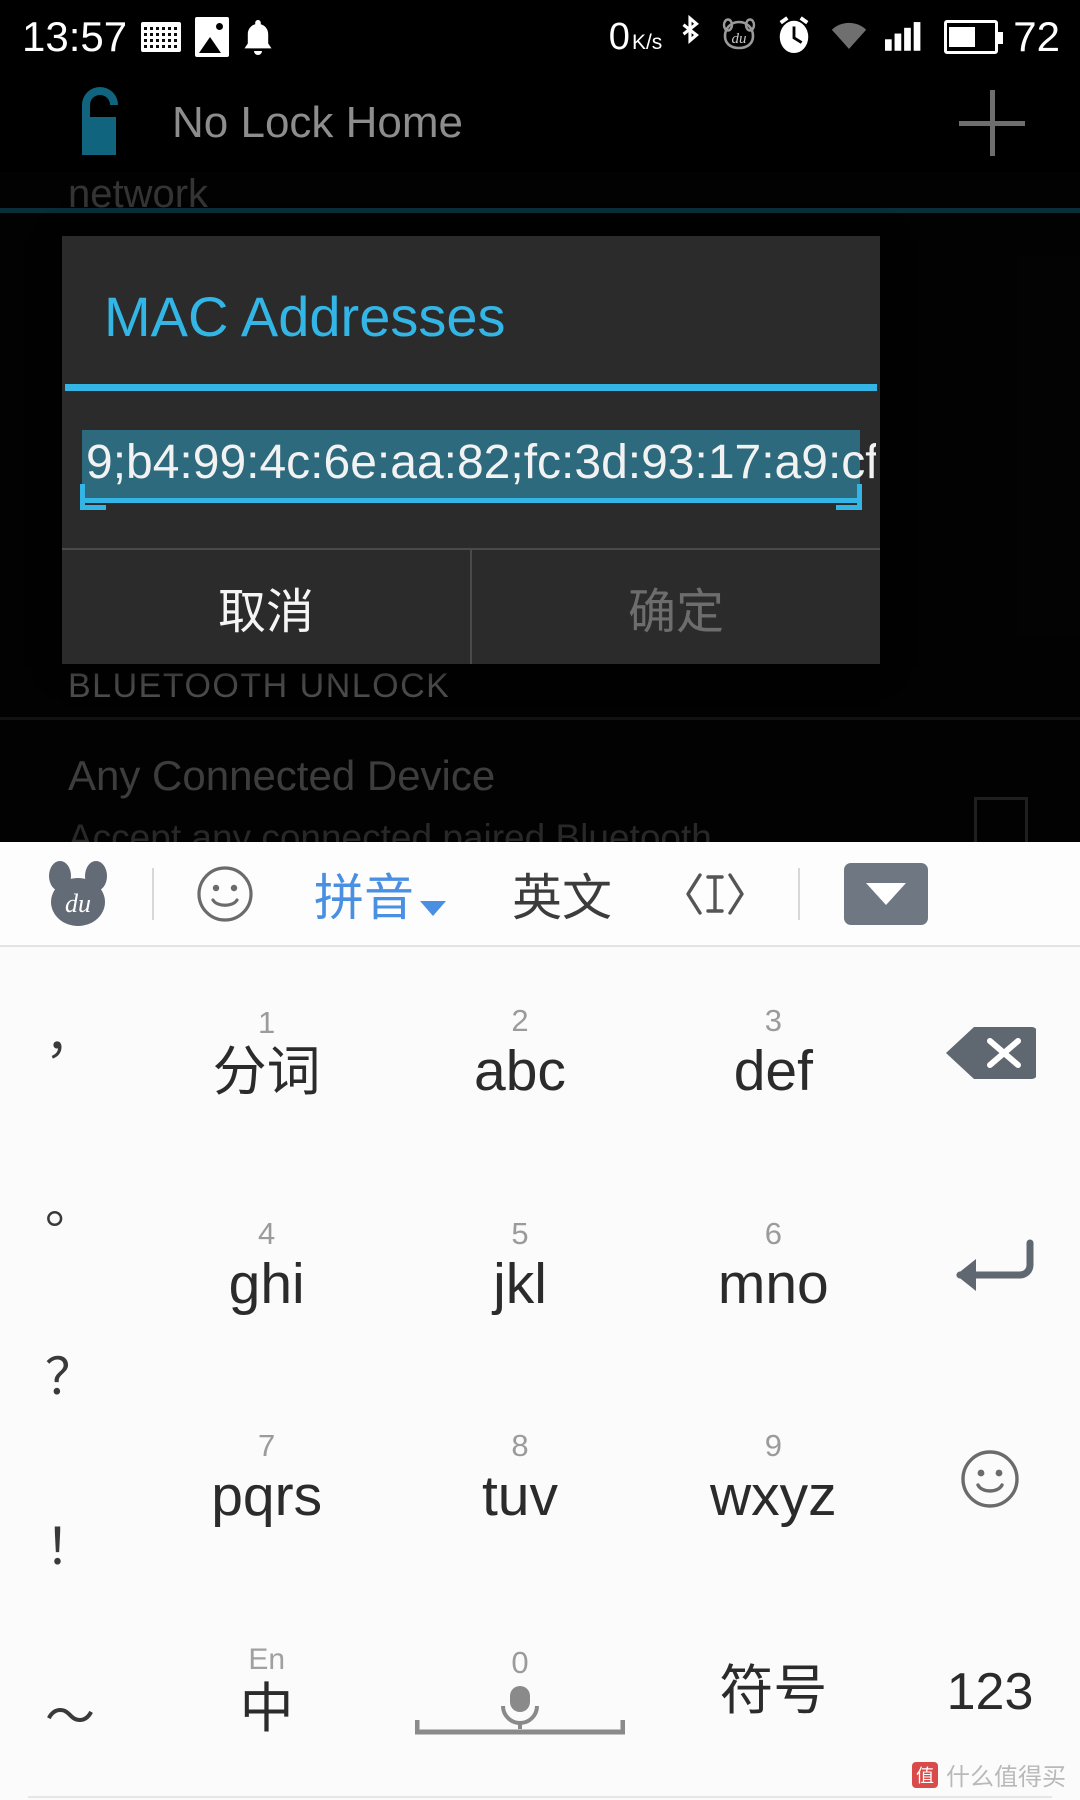 The image size is (1080, 1800). I want to click on selection-handle-right, so click(849, 497).